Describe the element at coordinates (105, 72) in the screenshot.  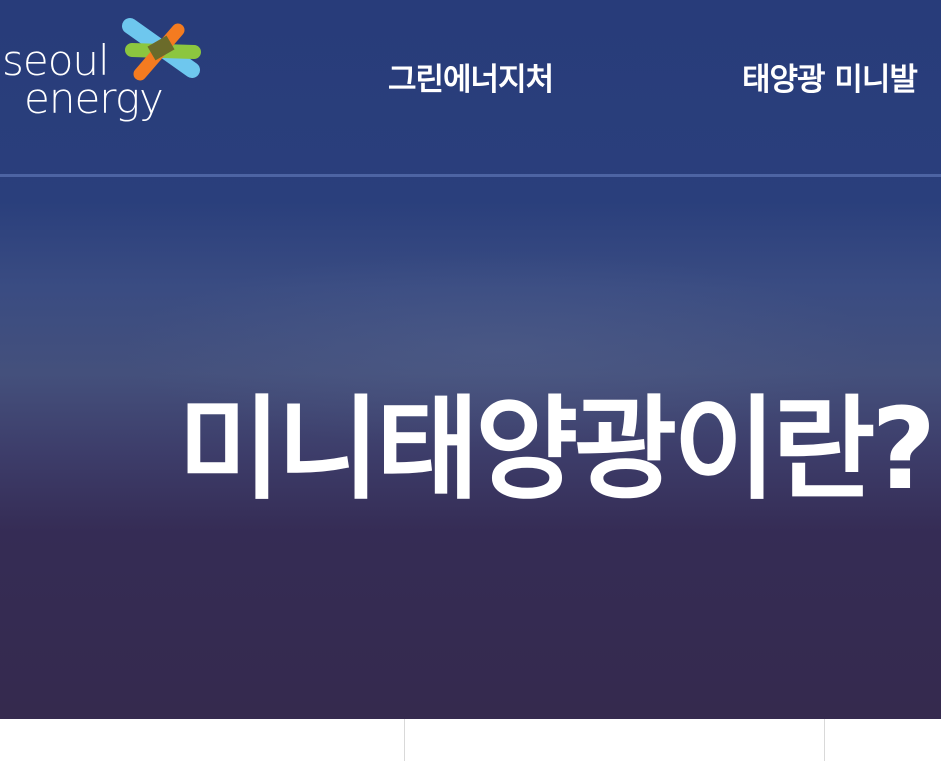
I see `seoul-energy-logo: seoul energy` at that location.